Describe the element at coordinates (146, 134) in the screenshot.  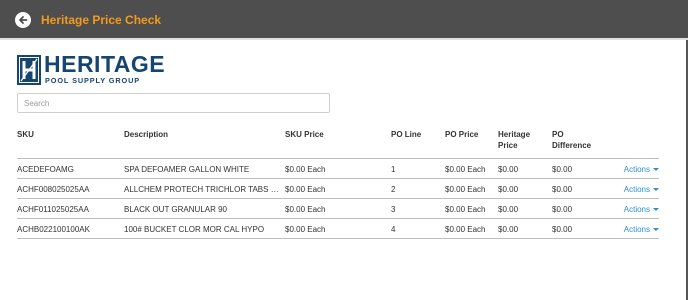
I see `column-header-description: Description` at that location.